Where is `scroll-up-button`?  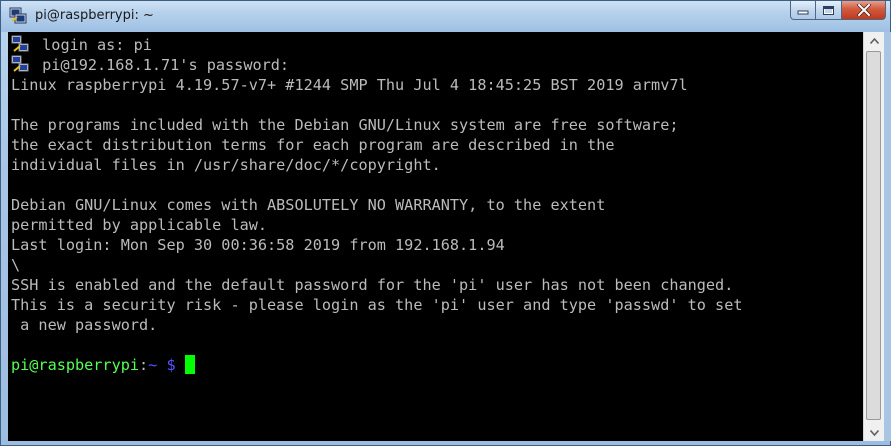
scroll-up-button is located at coordinates (874, 40).